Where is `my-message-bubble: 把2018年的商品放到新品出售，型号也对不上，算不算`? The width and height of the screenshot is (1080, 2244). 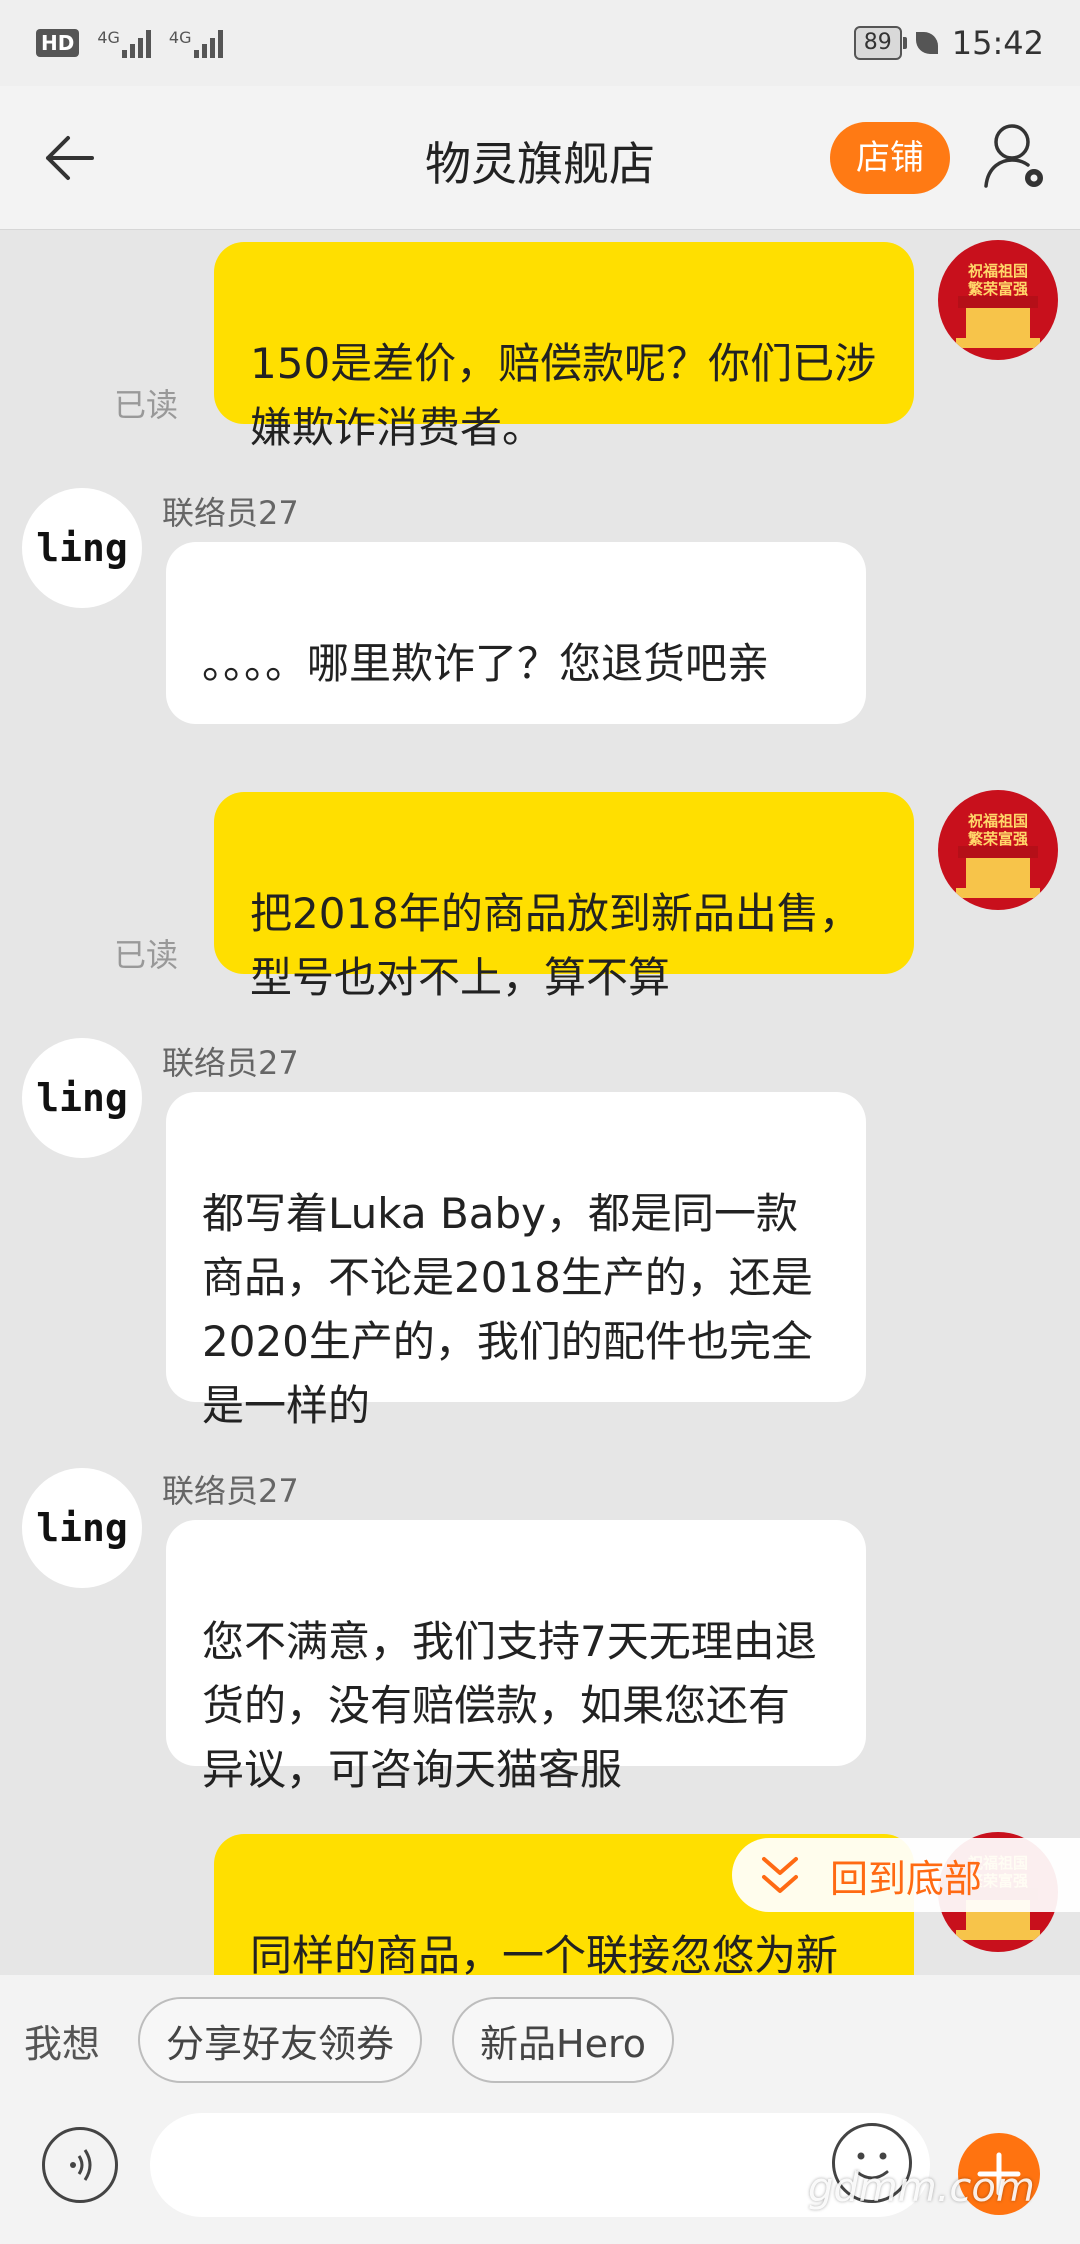
my-message-bubble: 把2018年的商品放到新品出售，型号也对不上，算不算 is located at coordinates (564, 897).